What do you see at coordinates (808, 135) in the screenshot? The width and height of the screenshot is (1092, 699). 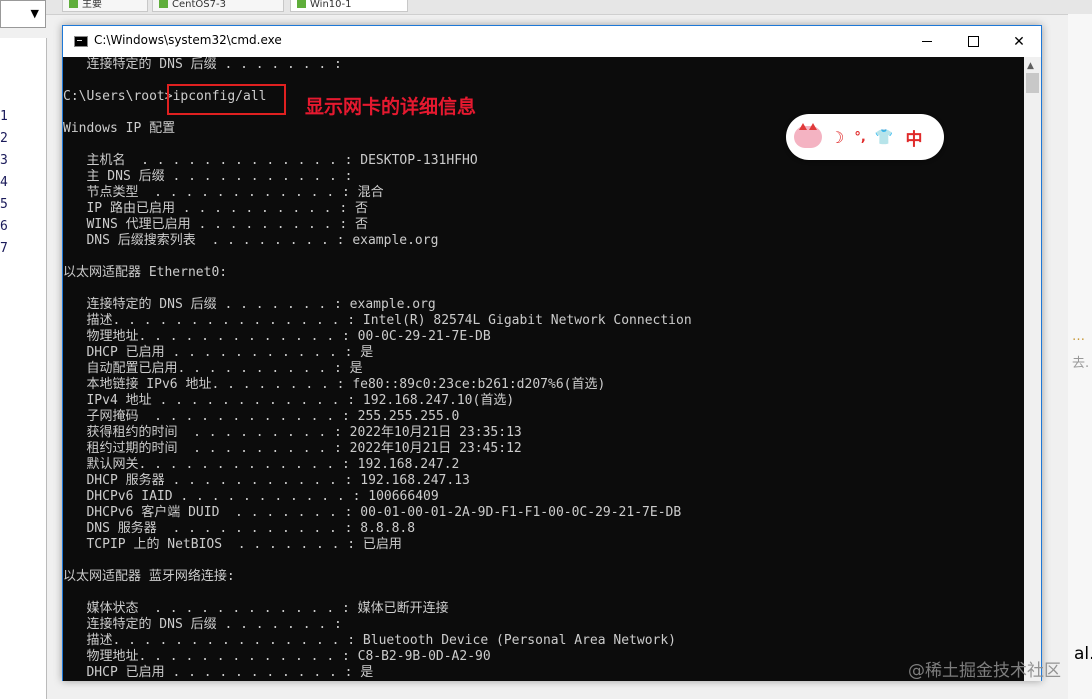 I see `ime-mascot-icon` at bounding box center [808, 135].